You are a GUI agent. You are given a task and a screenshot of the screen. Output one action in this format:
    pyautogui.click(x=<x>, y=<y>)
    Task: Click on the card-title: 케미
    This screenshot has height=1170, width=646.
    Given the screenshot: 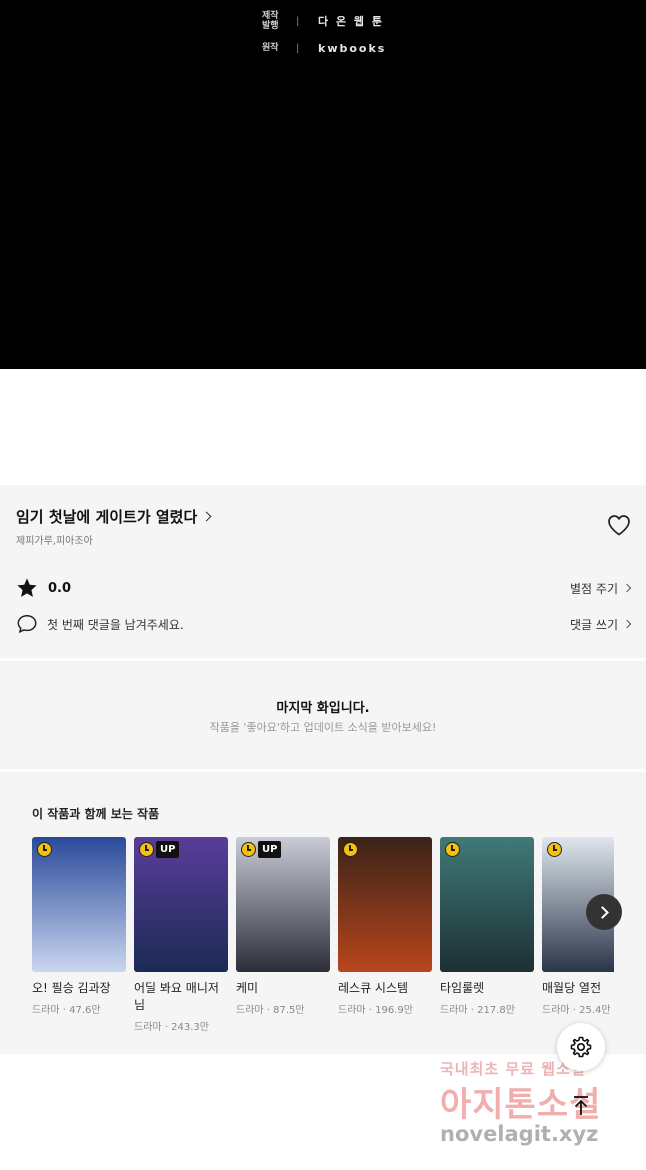 What is the action you would take?
    pyautogui.click(x=247, y=988)
    